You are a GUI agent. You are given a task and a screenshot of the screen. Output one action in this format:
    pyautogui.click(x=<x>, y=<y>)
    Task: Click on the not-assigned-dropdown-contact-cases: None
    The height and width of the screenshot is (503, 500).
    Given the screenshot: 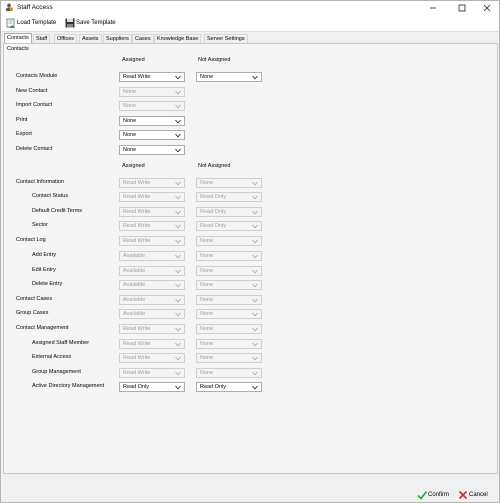 What is the action you would take?
    pyautogui.click(x=229, y=300)
    